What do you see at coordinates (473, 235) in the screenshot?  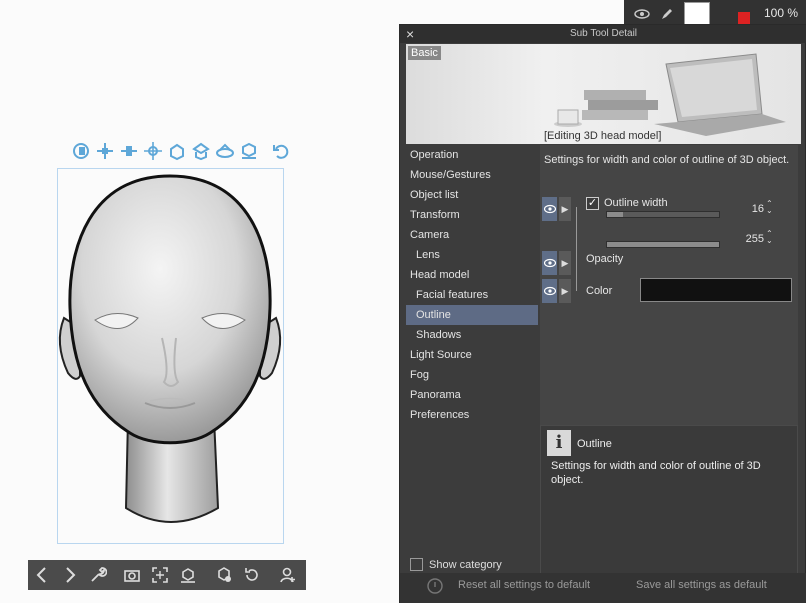 I see `nav-item-camera: Camera` at bounding box center [473, 235].